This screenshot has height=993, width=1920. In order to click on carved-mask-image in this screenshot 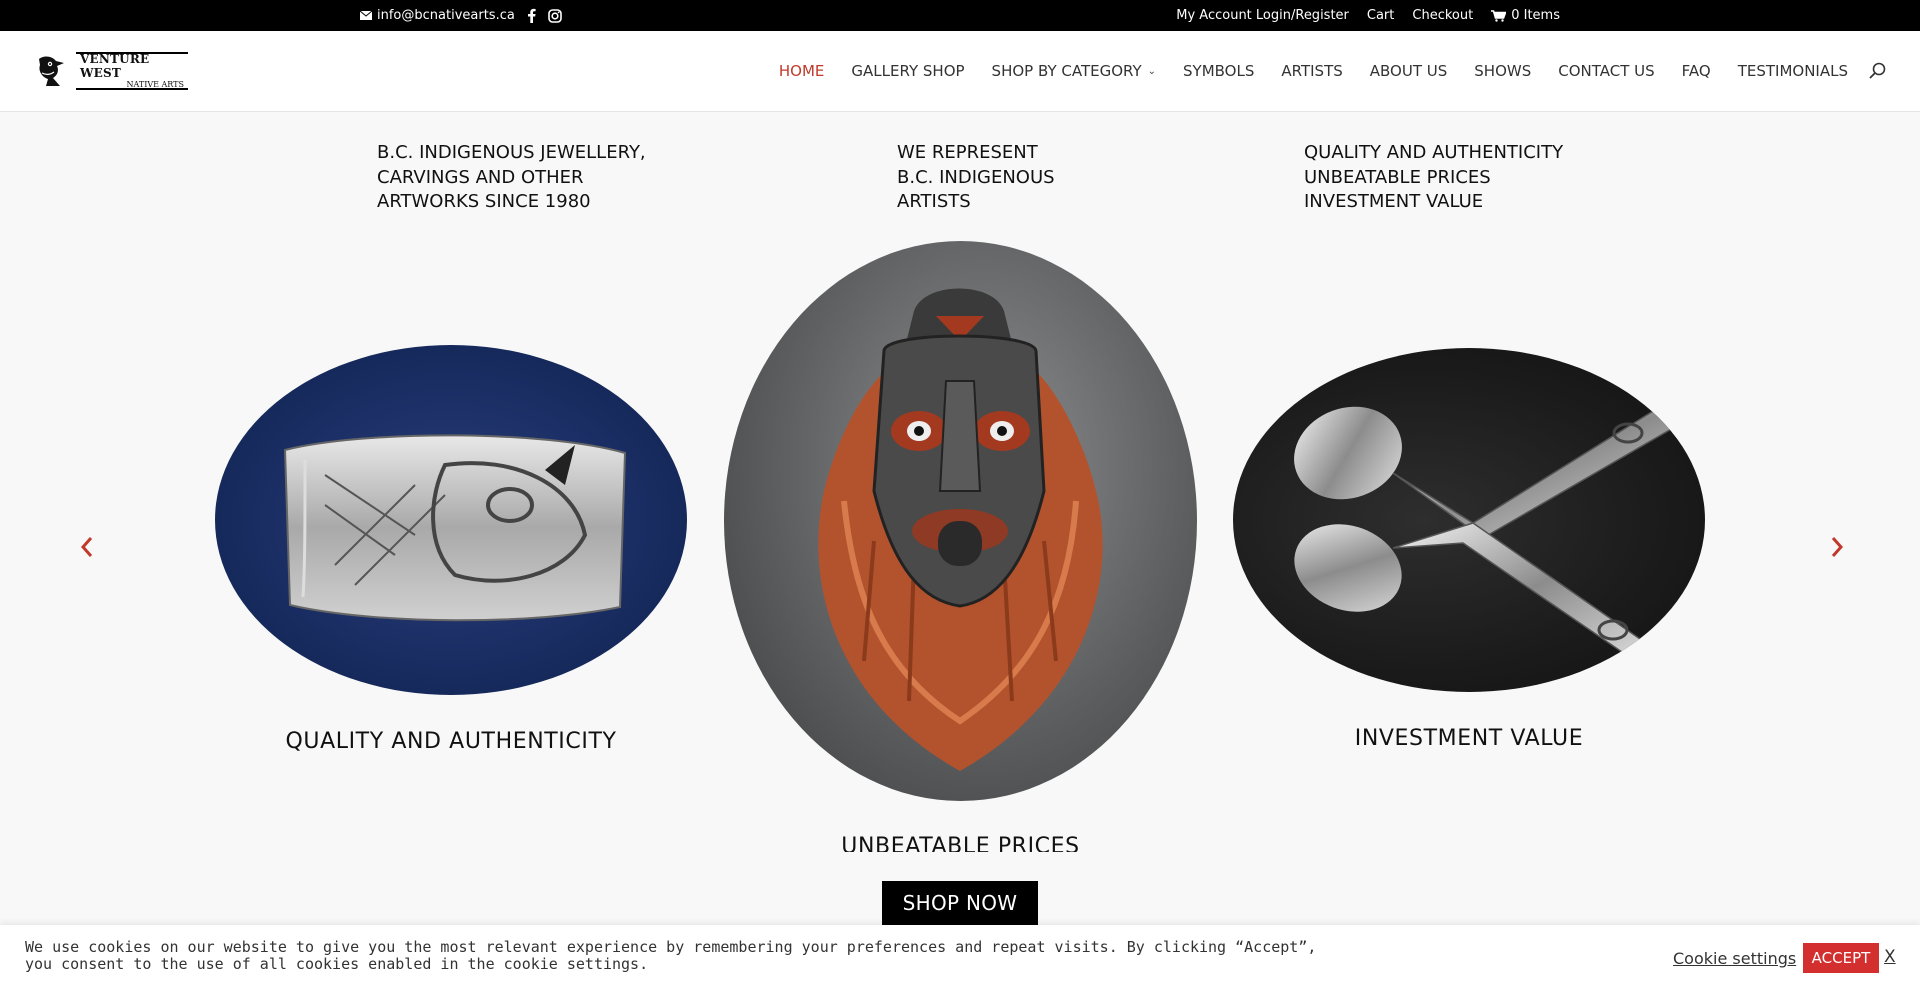, I will do `click(960, 529)`.